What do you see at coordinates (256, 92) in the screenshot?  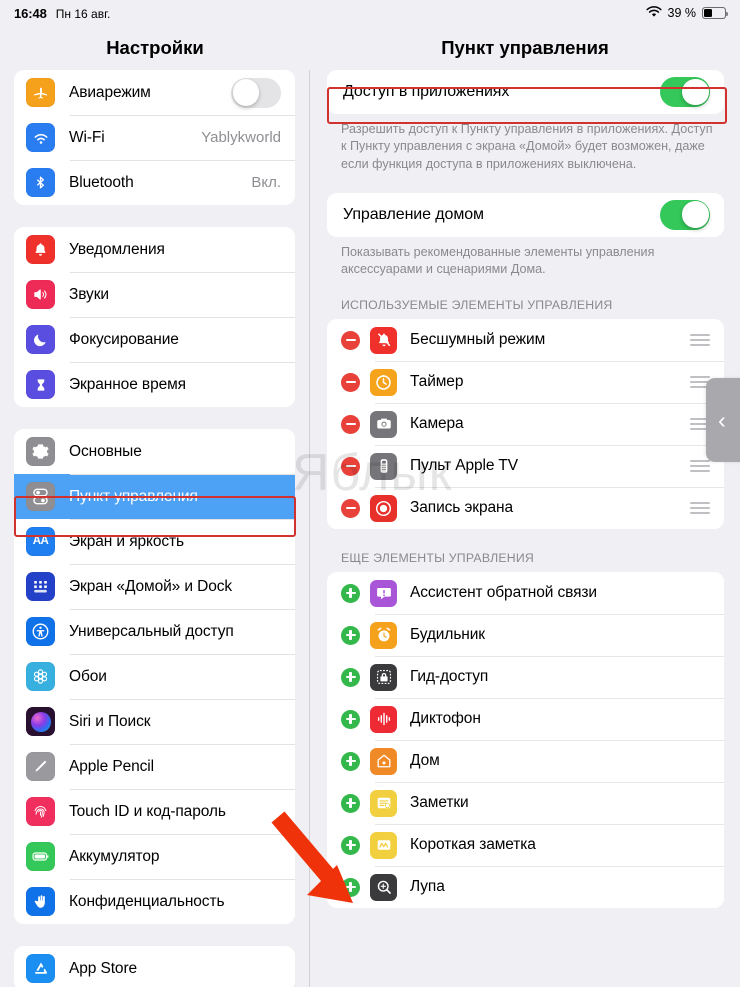 I see `airplane-mode-toggle` at bounding box center [256, 92].